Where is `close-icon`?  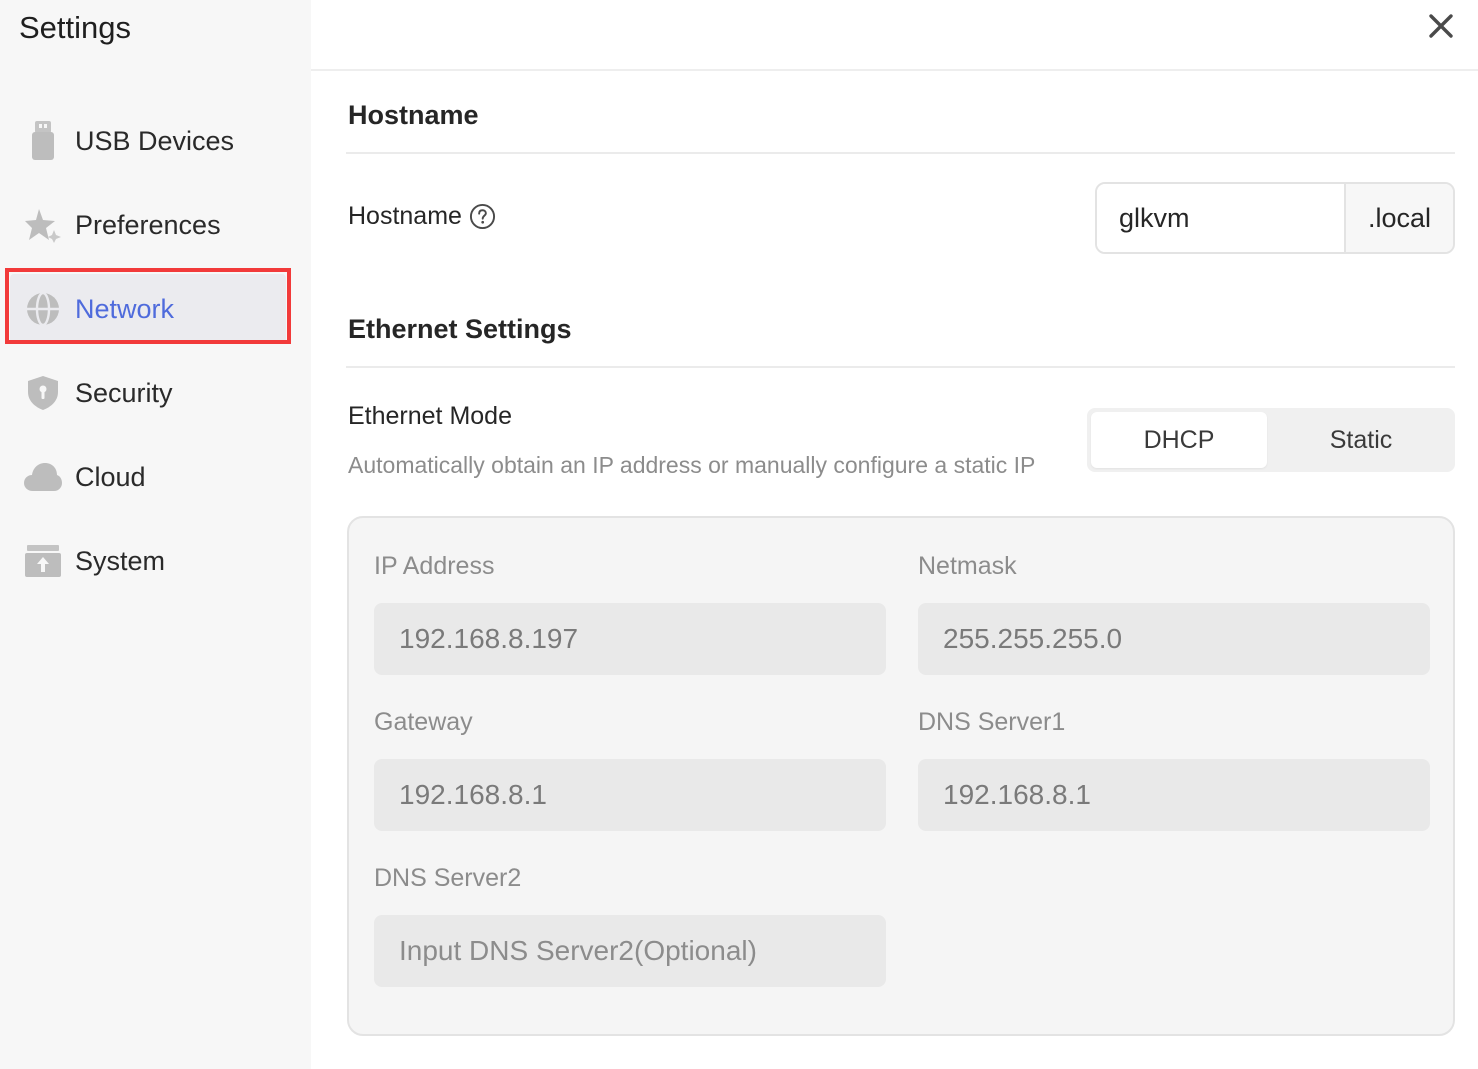
close-icon is located at coordinates (1441, 26).